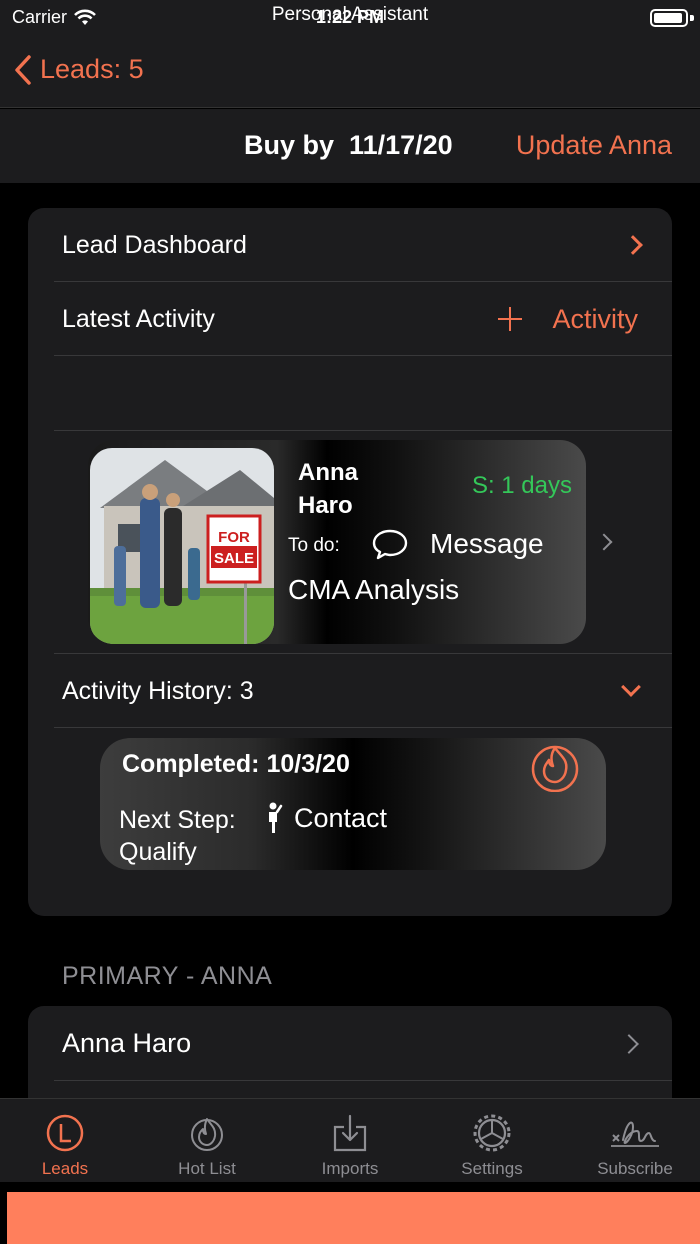 The width and height of the screenshot is (700, 1244). What do you see at coordinates (177, 820) in the screenshot?
I see `next-step-label: Next Step:` at bounding box center [177, 820].